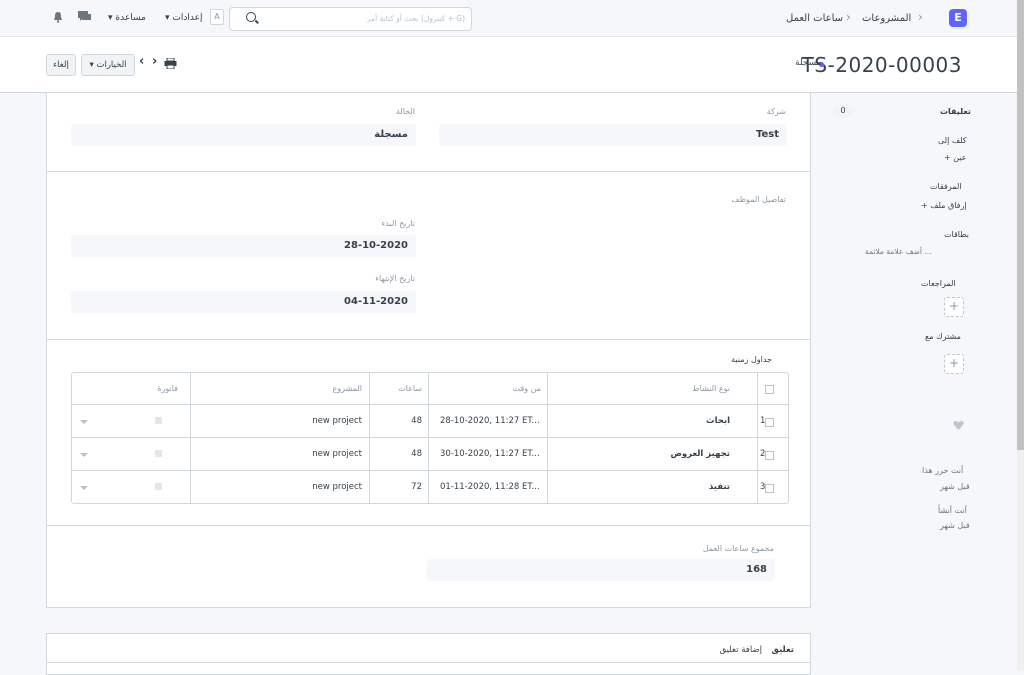 This screenshot has height=675, width=1024. I want to click on prev-doc-icon: ‹, so click(141, 61).